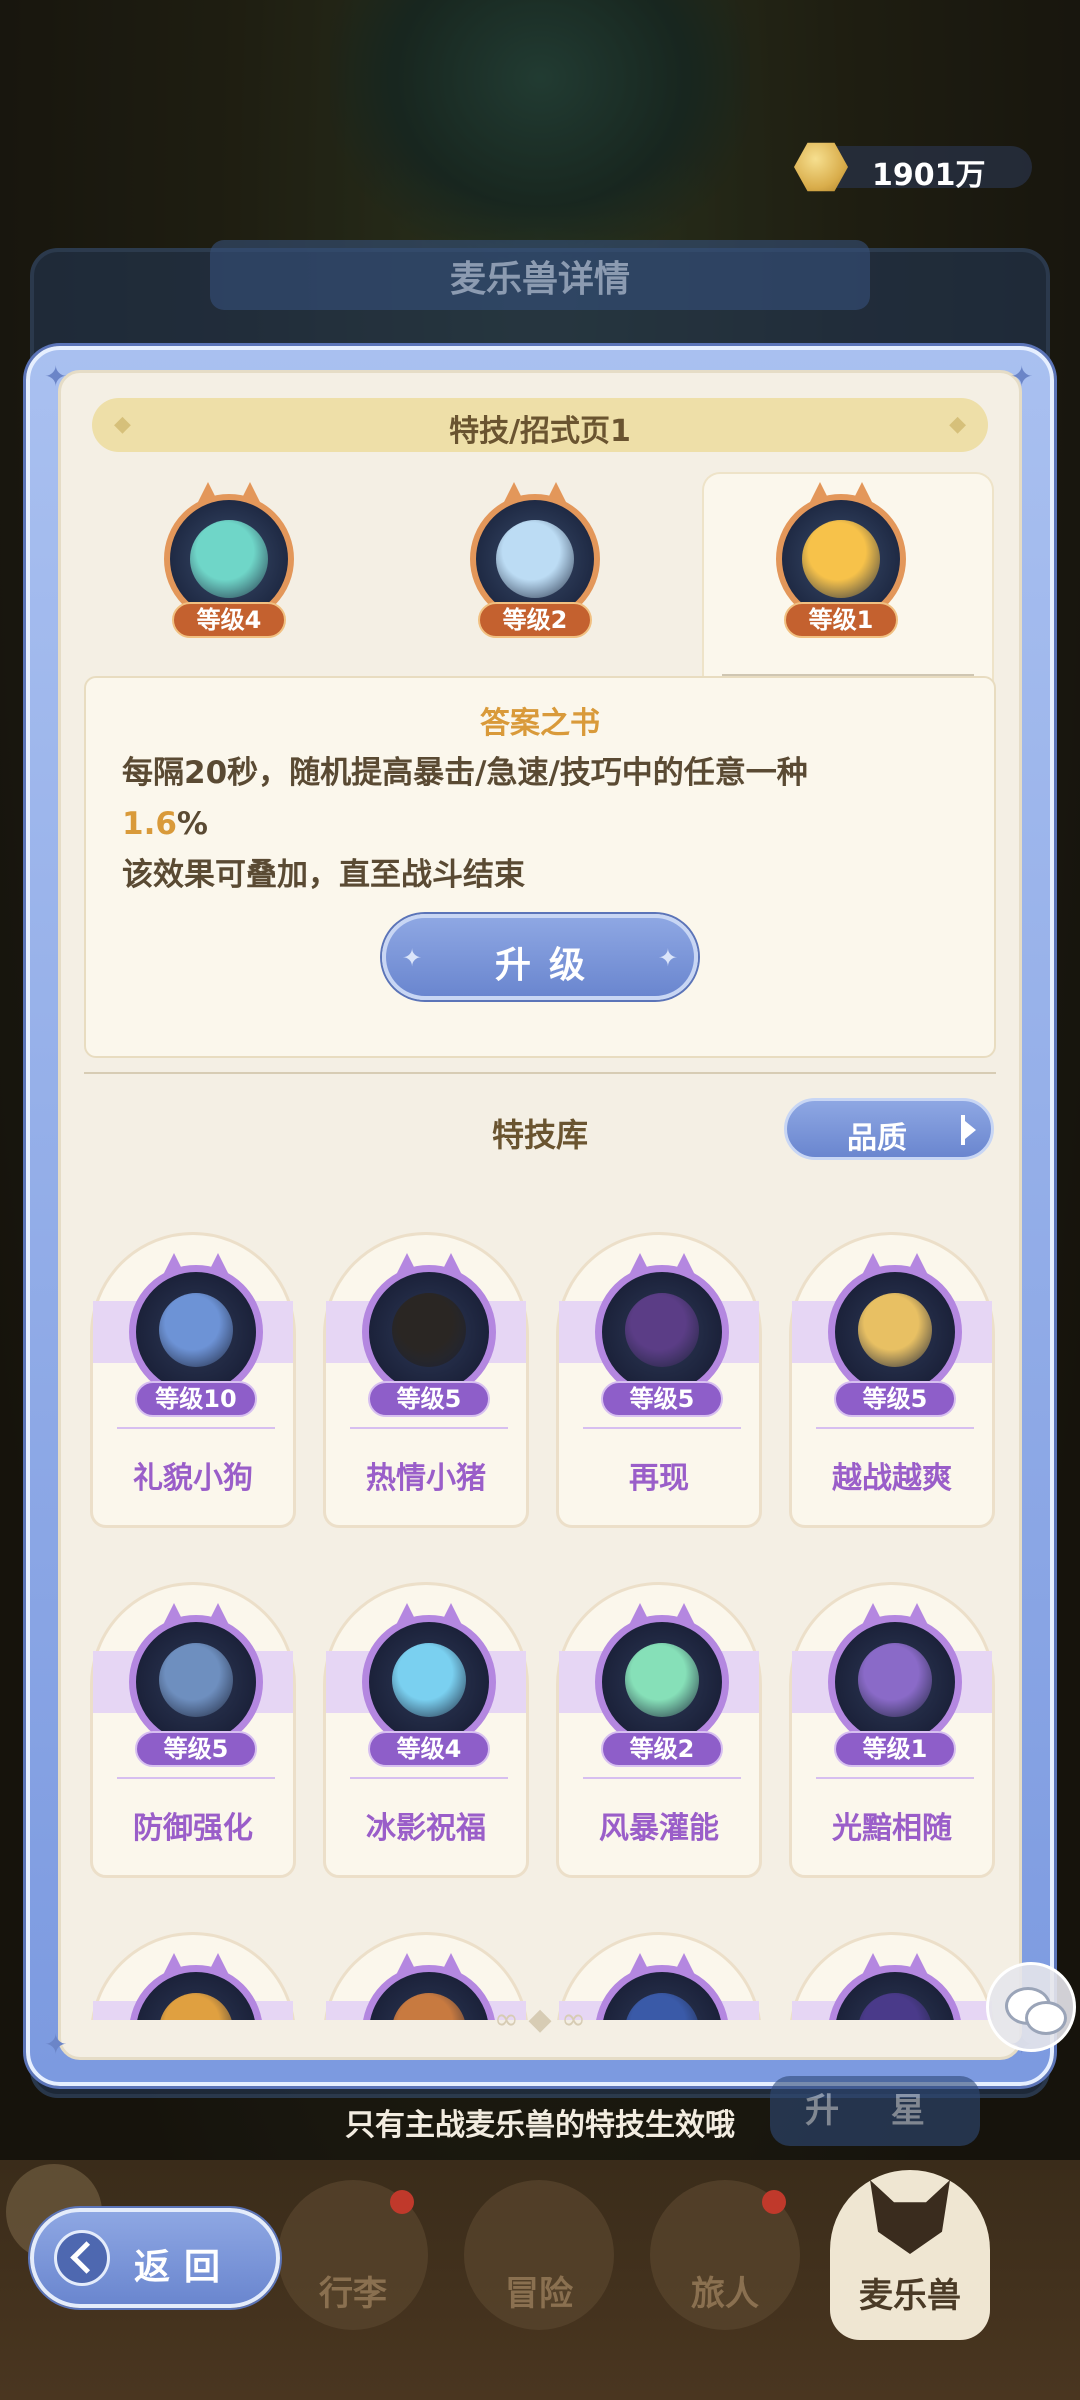 The image size is (1080, 2400). Describe the element at coordinates (659, 1730) in the screenshot. I see `skill-card: 等级2 风暴灌能` at that location.